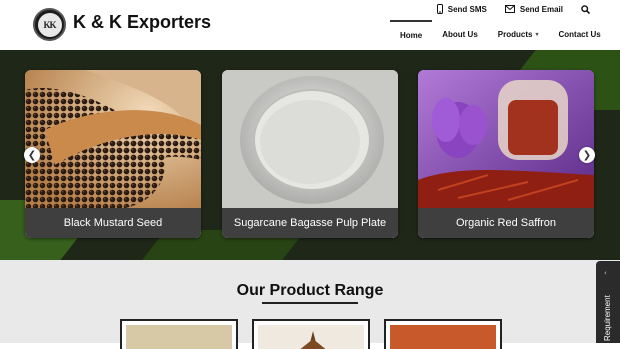  I want to click on search-icon, so click(585, 9).